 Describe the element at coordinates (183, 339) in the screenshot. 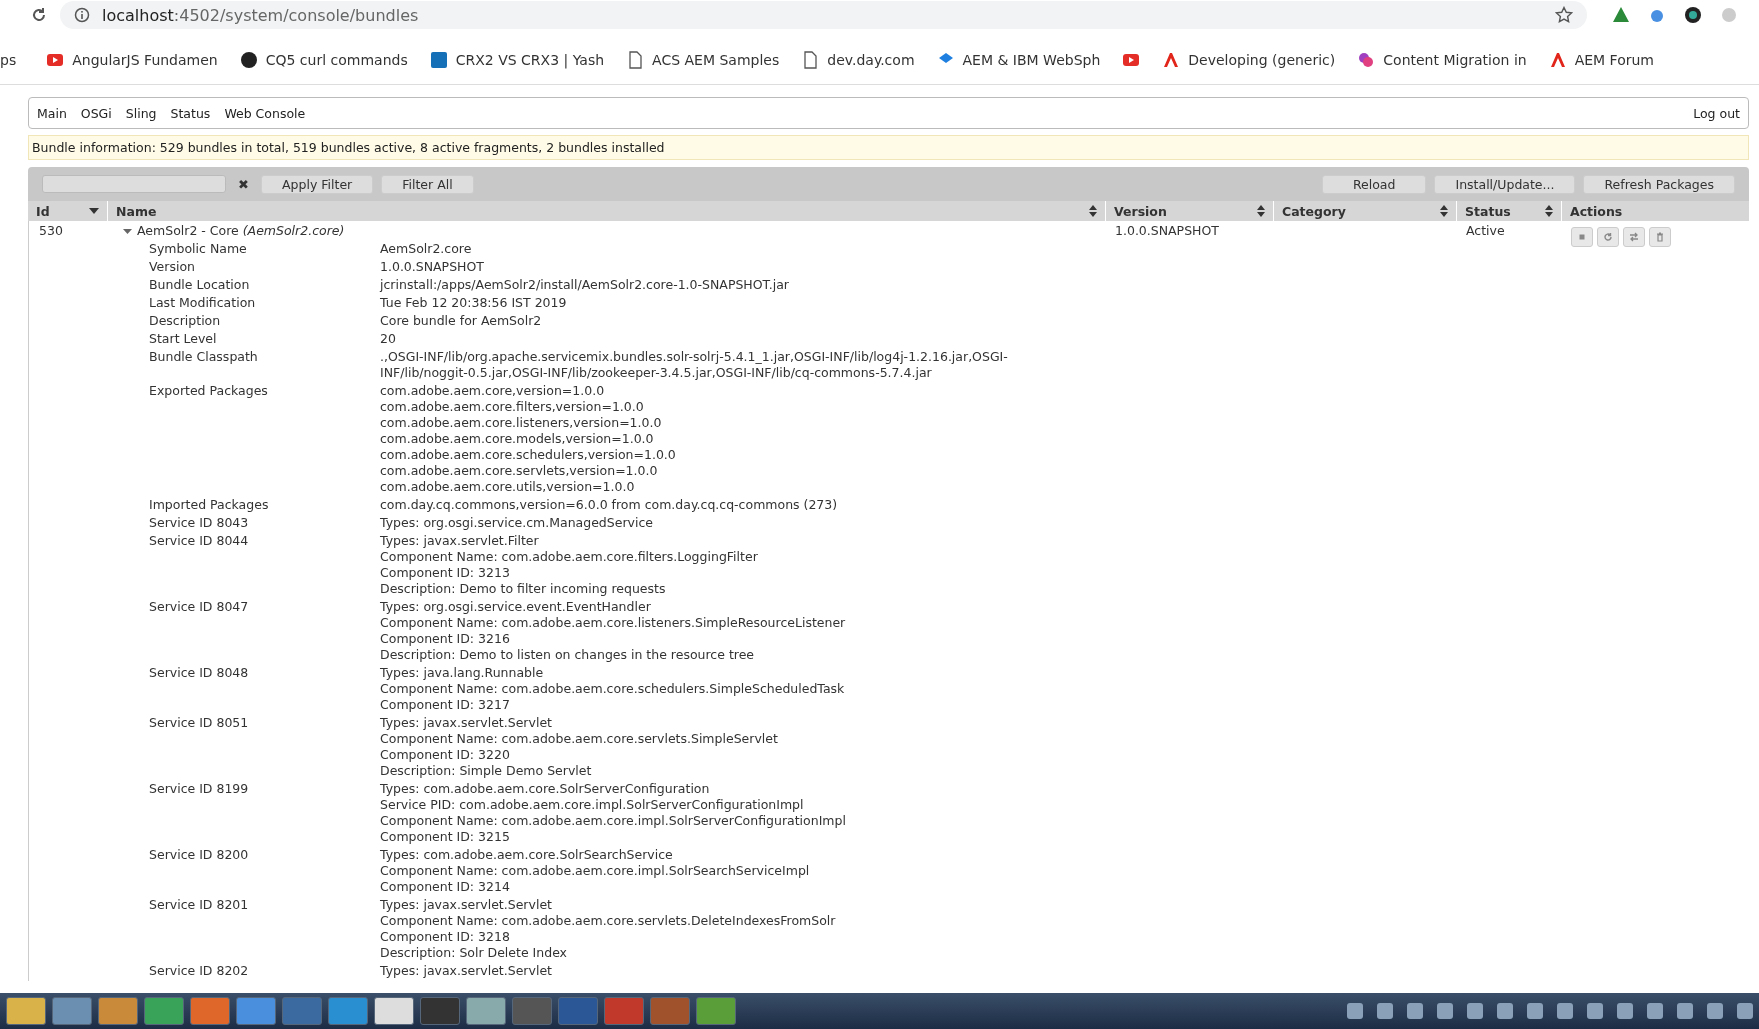

I see `property-label: Start Level` at that location.